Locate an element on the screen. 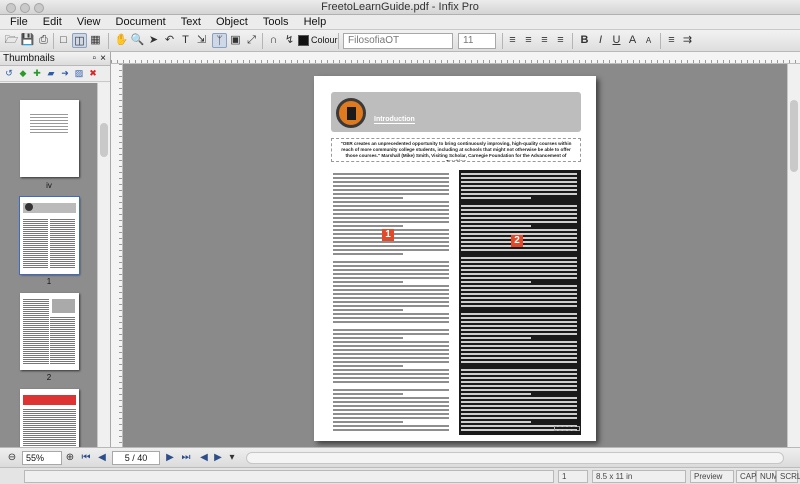  superscript-button: A is located at coordinates (632, 40).